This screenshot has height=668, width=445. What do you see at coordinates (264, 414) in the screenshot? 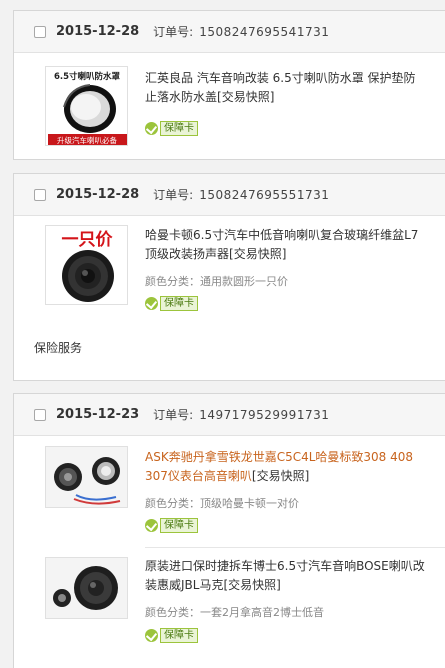
I see `order-number: 1497179529991731` at bounding box center [264, 414].